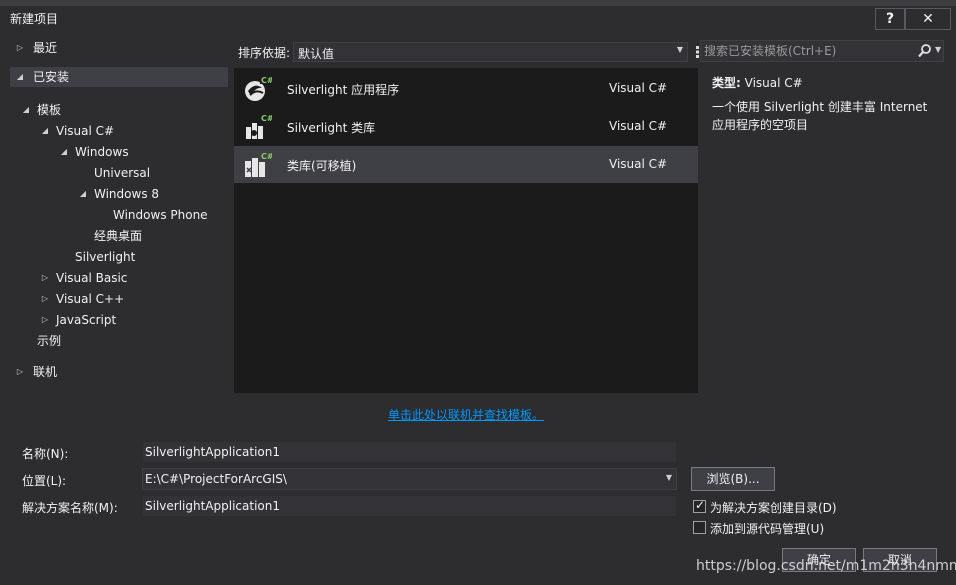  I want to click on tree-label: Visual Basic, so click(92, 278).